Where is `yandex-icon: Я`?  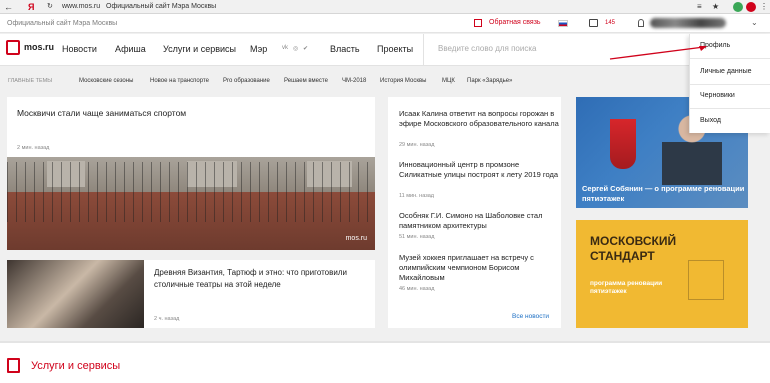
yandex-icon: Я is located at coordinates (31, 7).